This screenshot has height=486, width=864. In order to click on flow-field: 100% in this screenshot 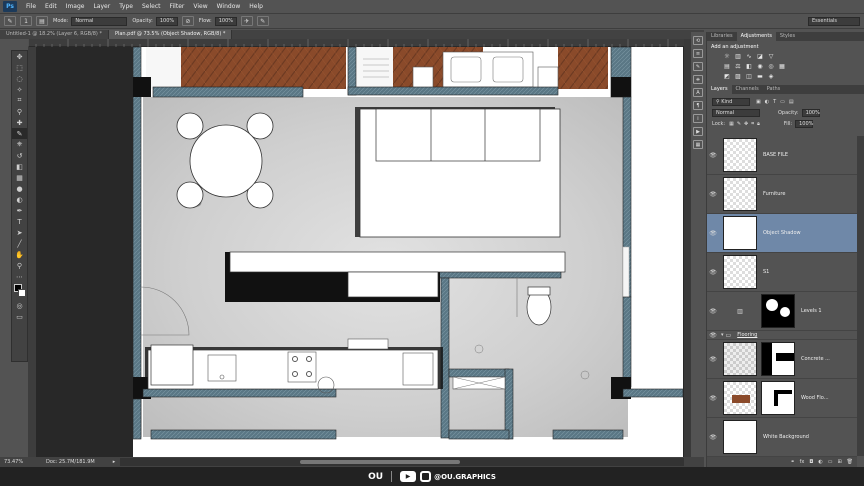, I will do `click(225, 21)`.